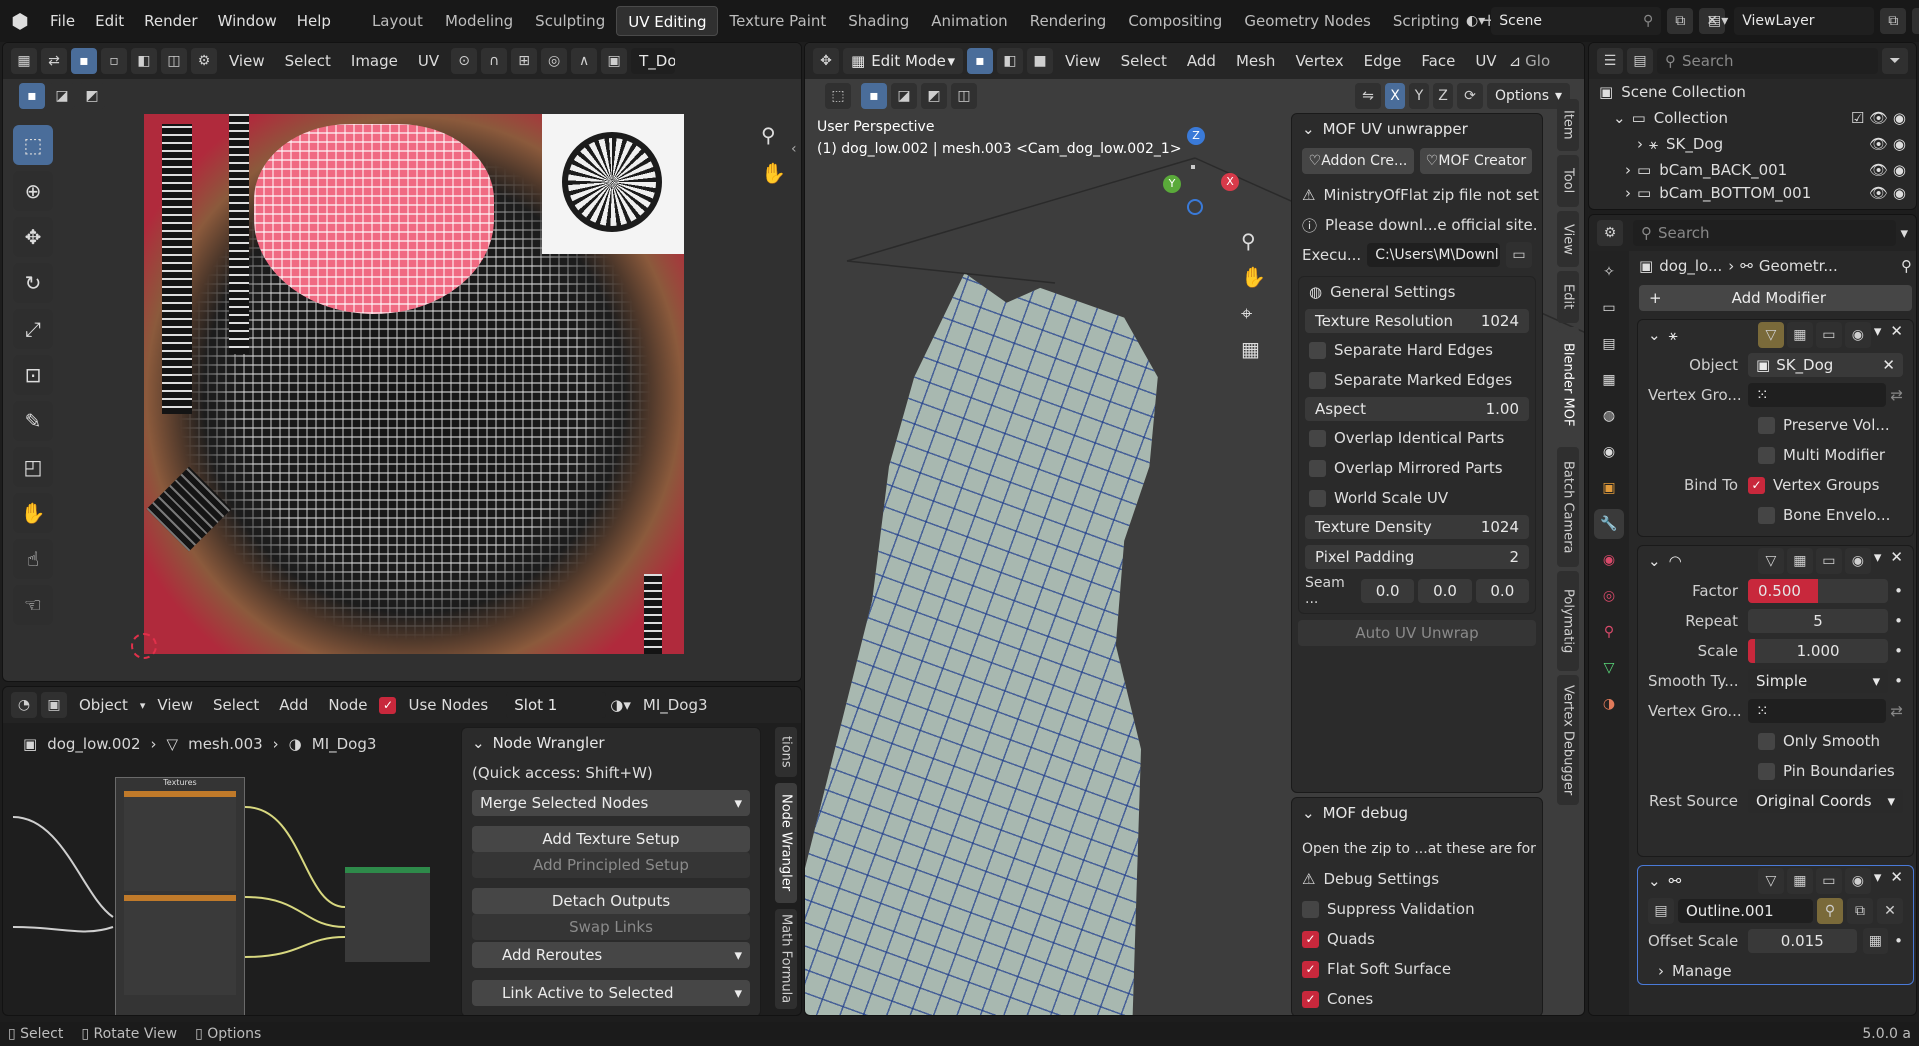 The height and width of the screenshot is (1046, 1919). Describe the element at coordinates (308, 61) in the screenshot. I see `uv-menu-select: Select` at that location.